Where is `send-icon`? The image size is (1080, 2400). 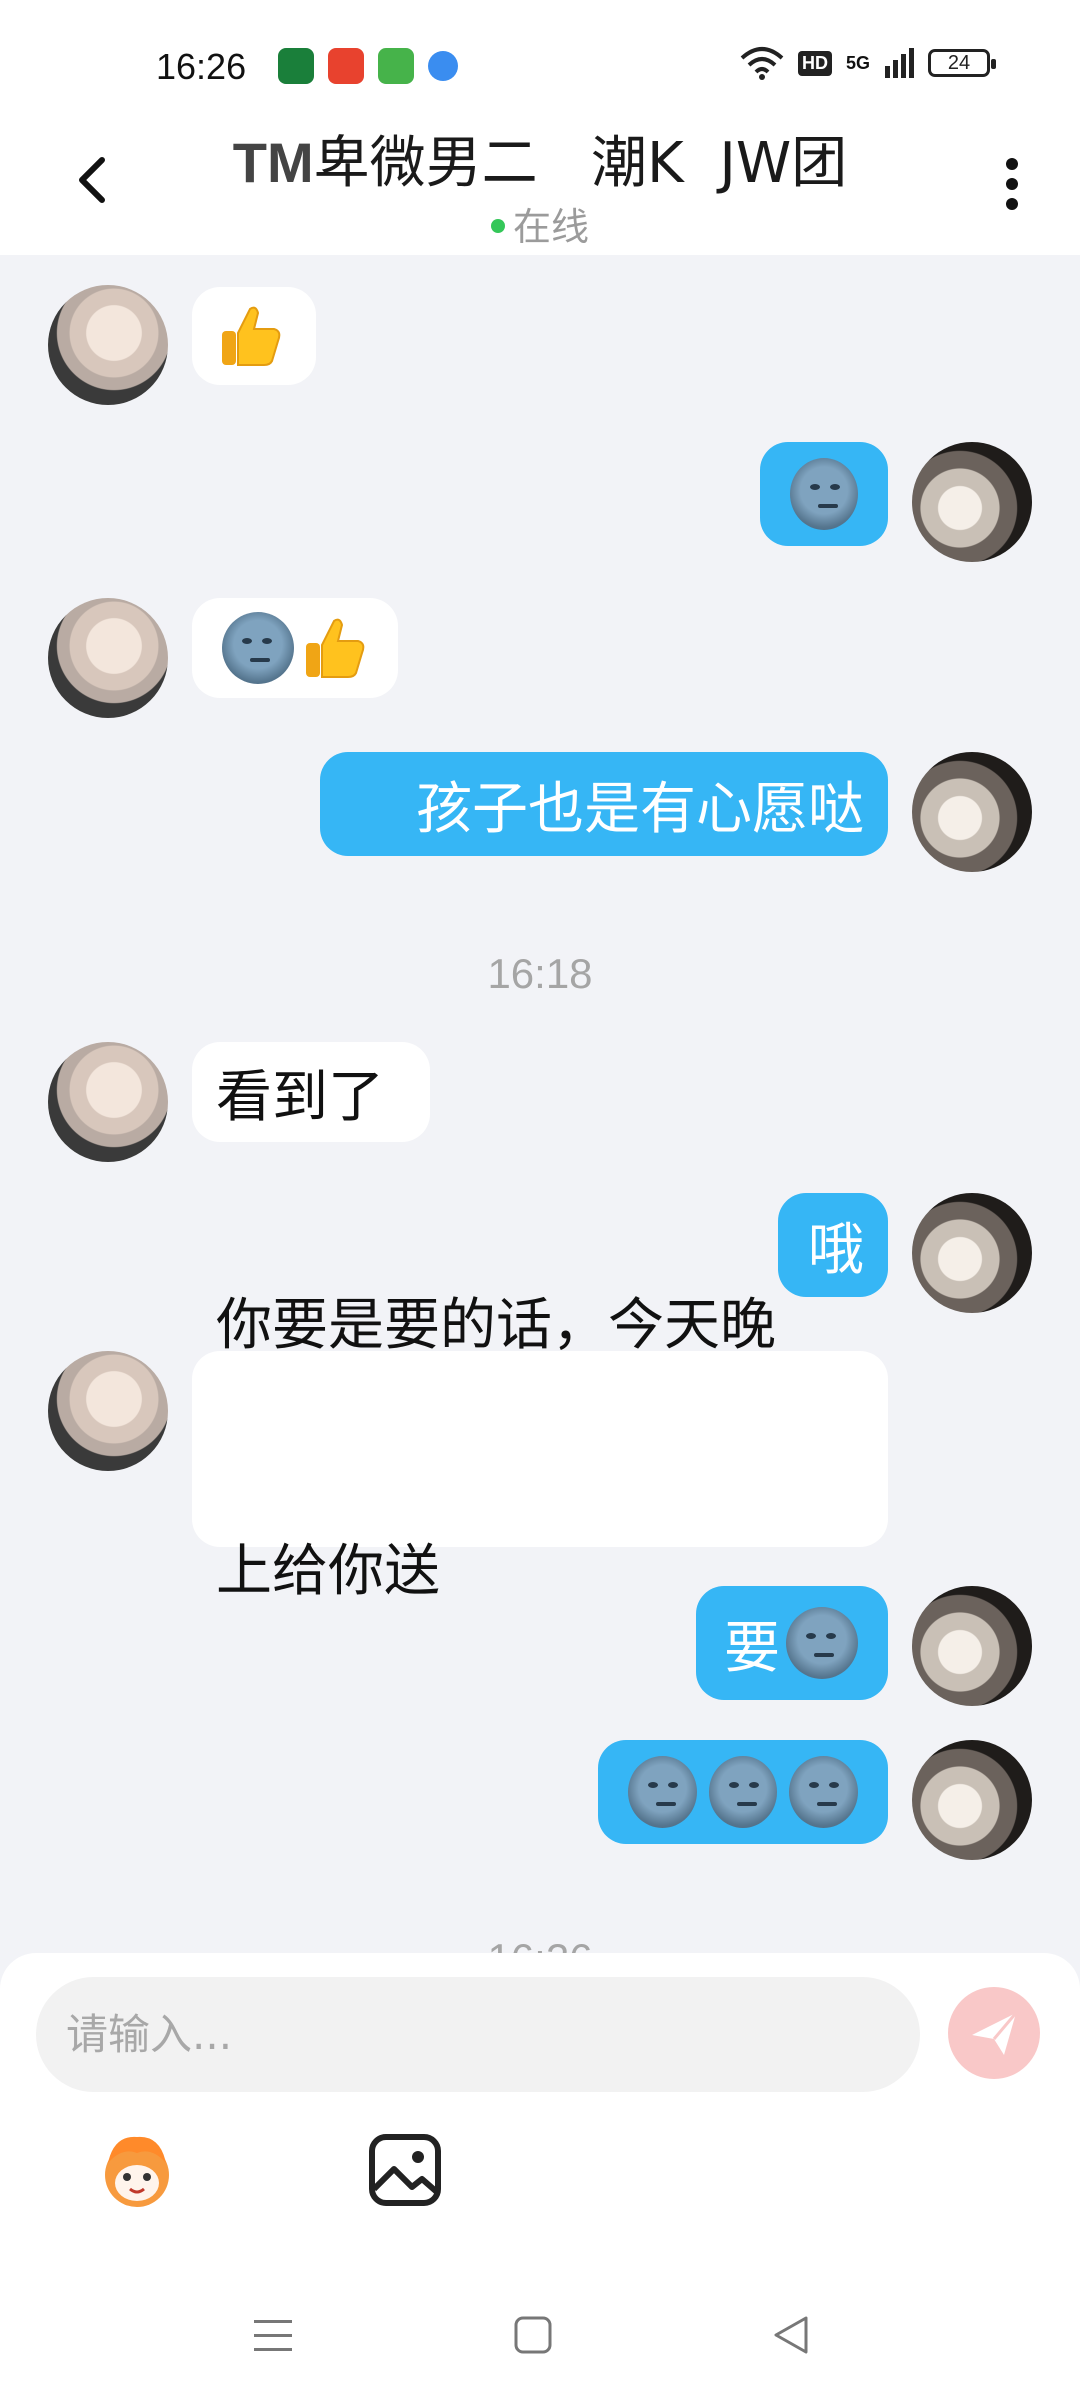 send-icon is located at coordinates (995, 2033).